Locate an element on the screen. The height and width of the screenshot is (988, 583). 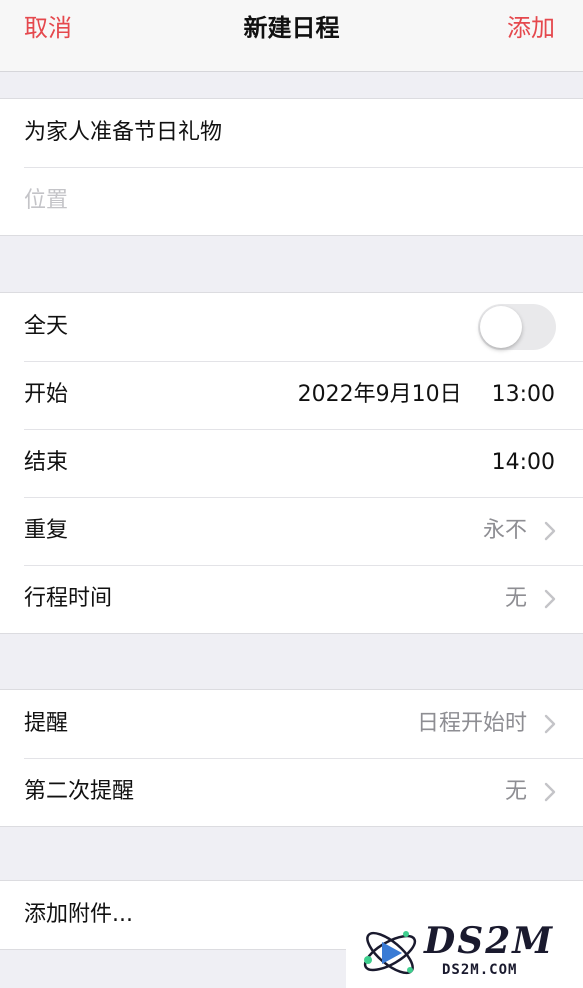
start-value: 2022年9月10日 13:00 is located at coordinates (426, 395).